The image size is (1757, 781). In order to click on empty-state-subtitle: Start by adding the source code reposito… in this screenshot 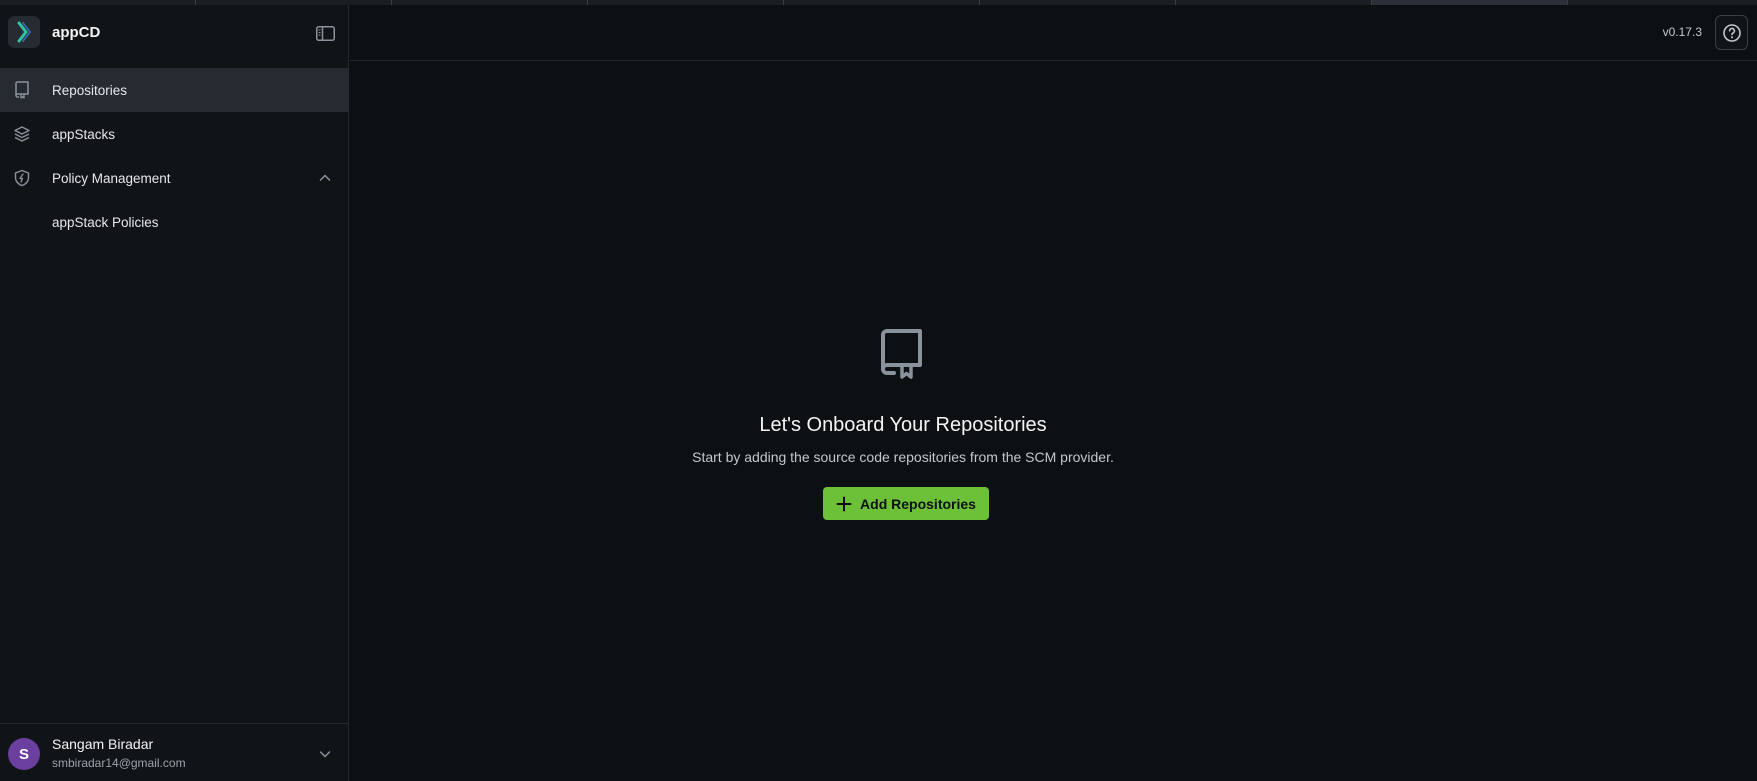, I will do `click(903, 457)`.